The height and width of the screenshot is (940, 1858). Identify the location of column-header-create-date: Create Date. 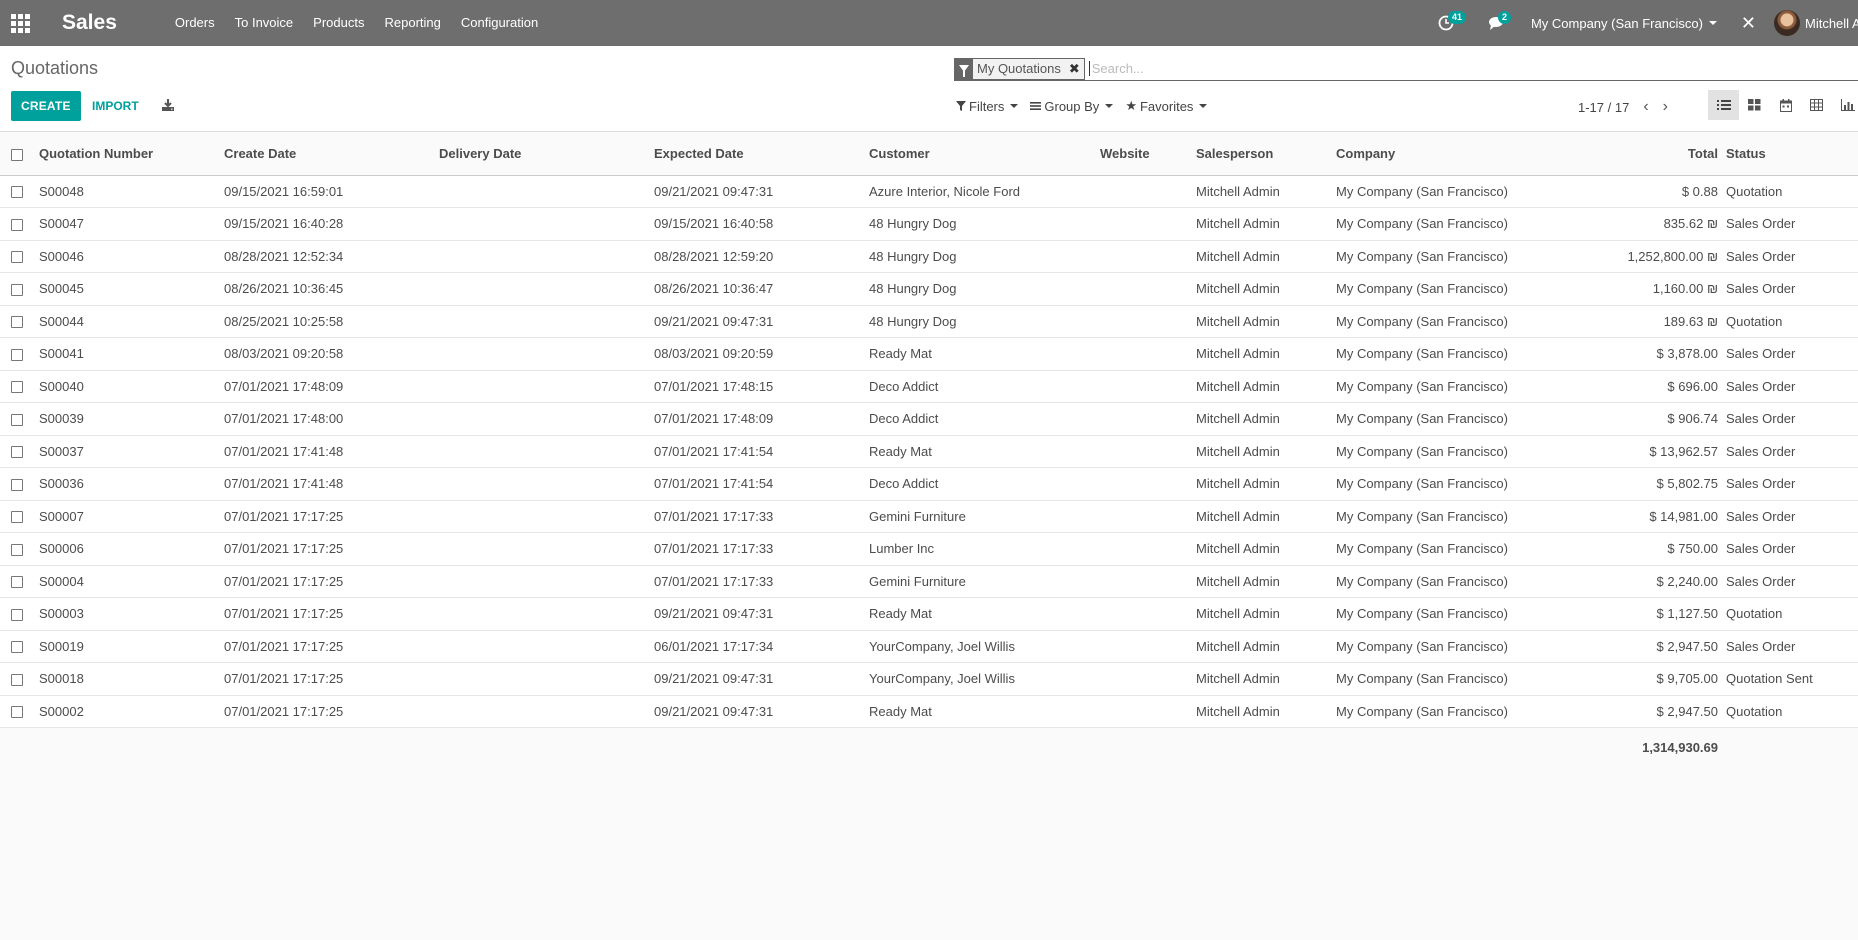
(331, 154).